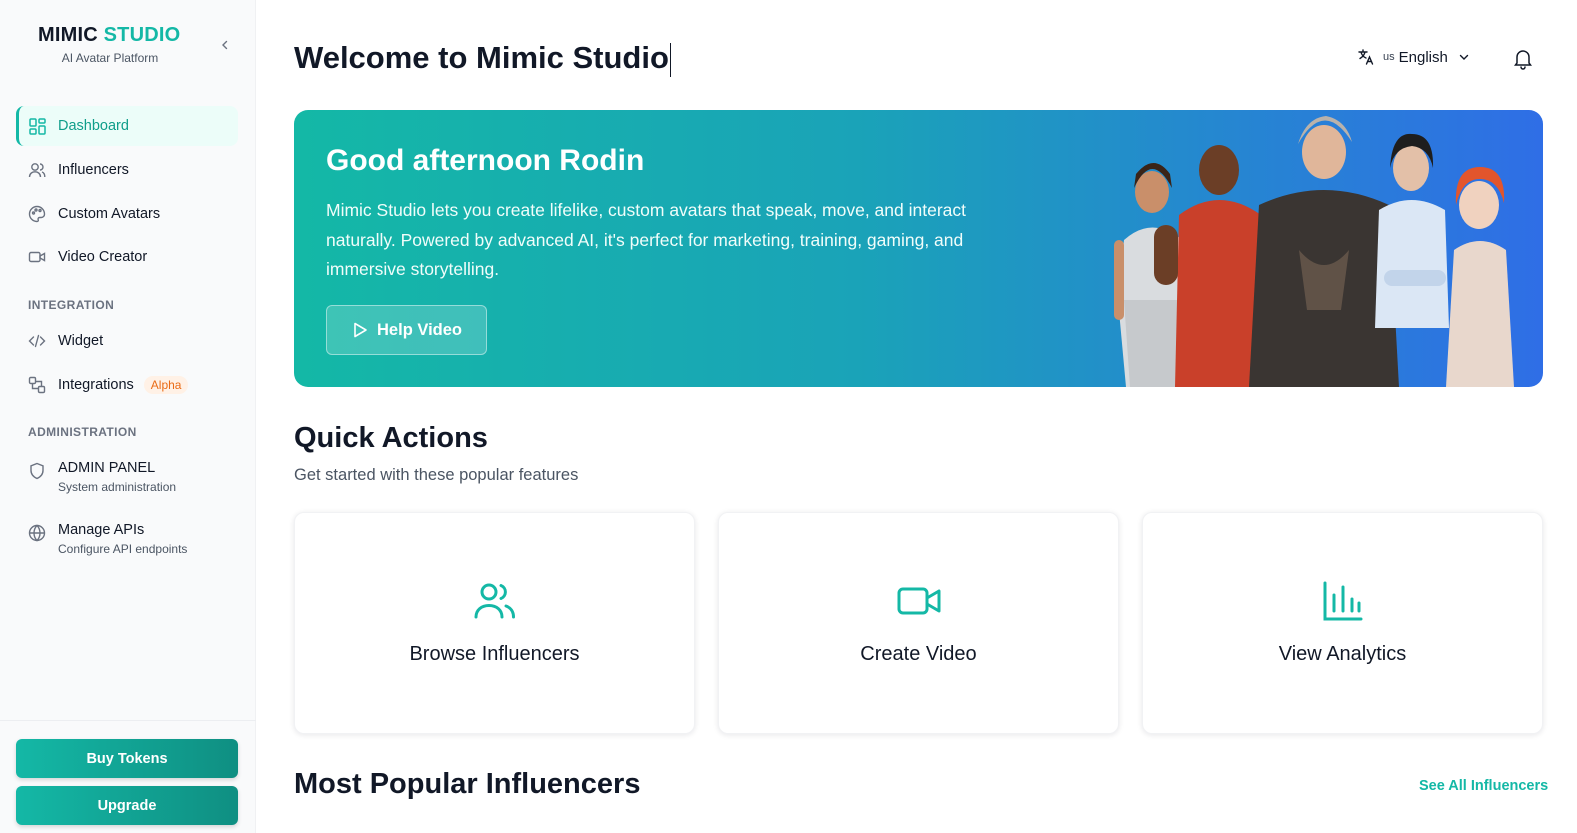  What do you see at coordinates (1483, 786) in the screenshot?
I see `see-all-influencers-link: See All Influencers` at bounding box center [1483, 786].